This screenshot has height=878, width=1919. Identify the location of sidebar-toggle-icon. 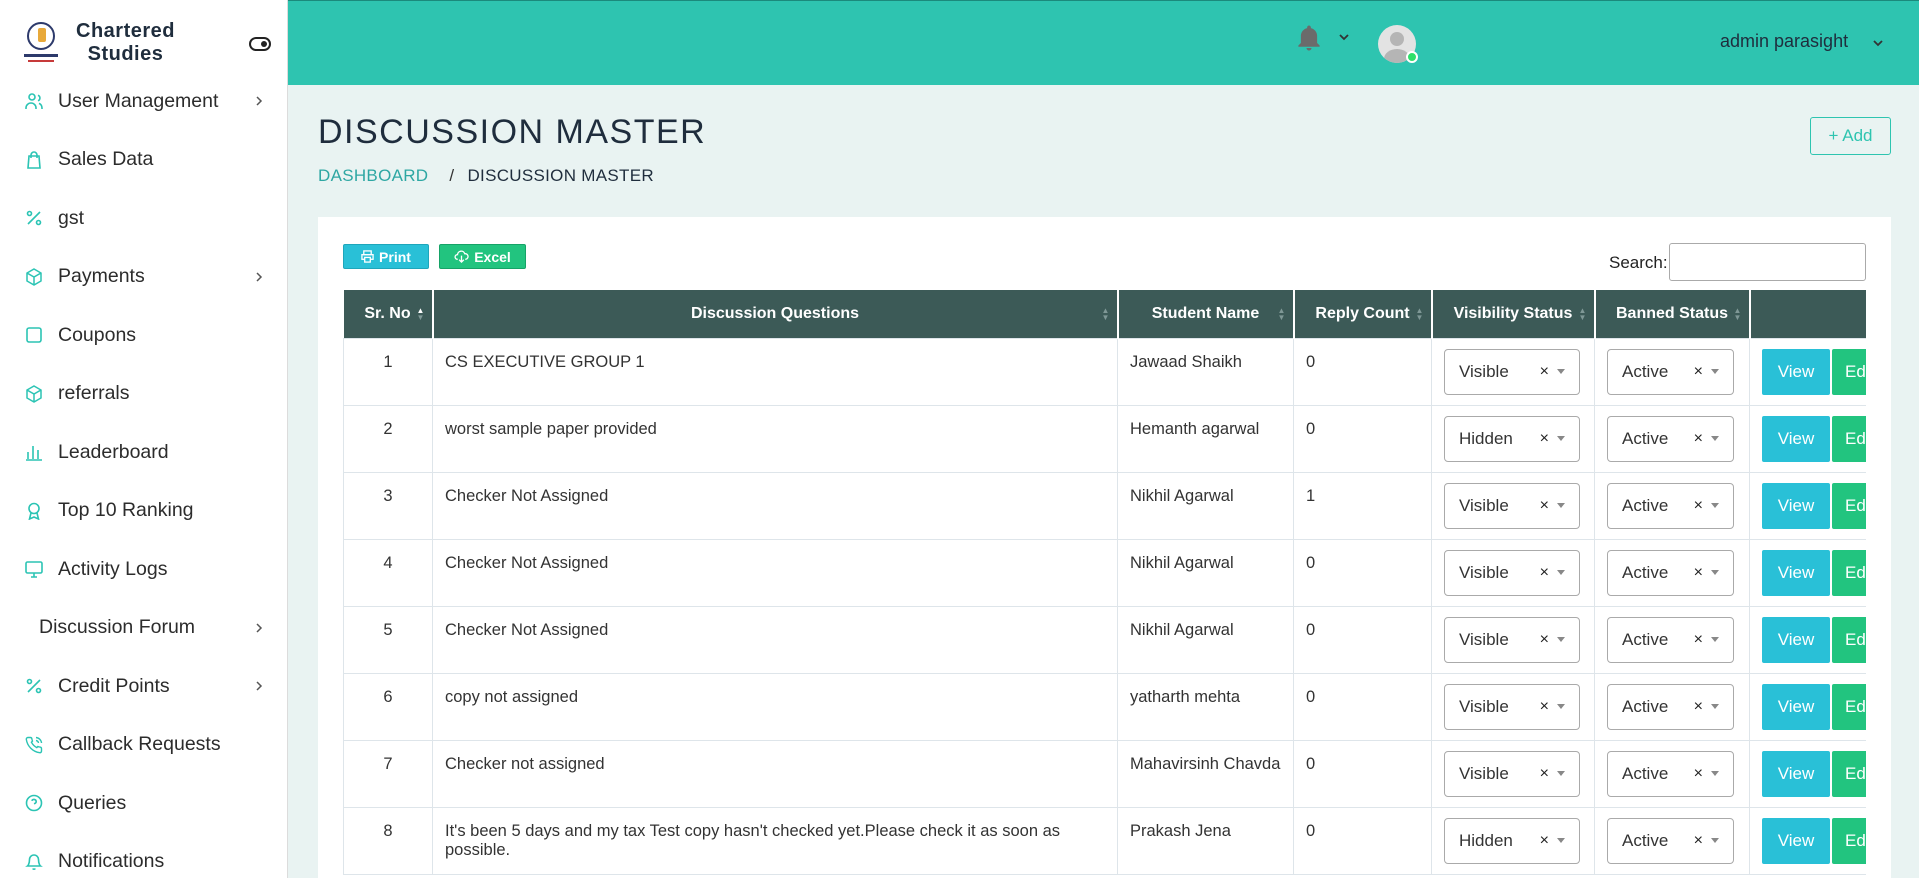
(260, 44).